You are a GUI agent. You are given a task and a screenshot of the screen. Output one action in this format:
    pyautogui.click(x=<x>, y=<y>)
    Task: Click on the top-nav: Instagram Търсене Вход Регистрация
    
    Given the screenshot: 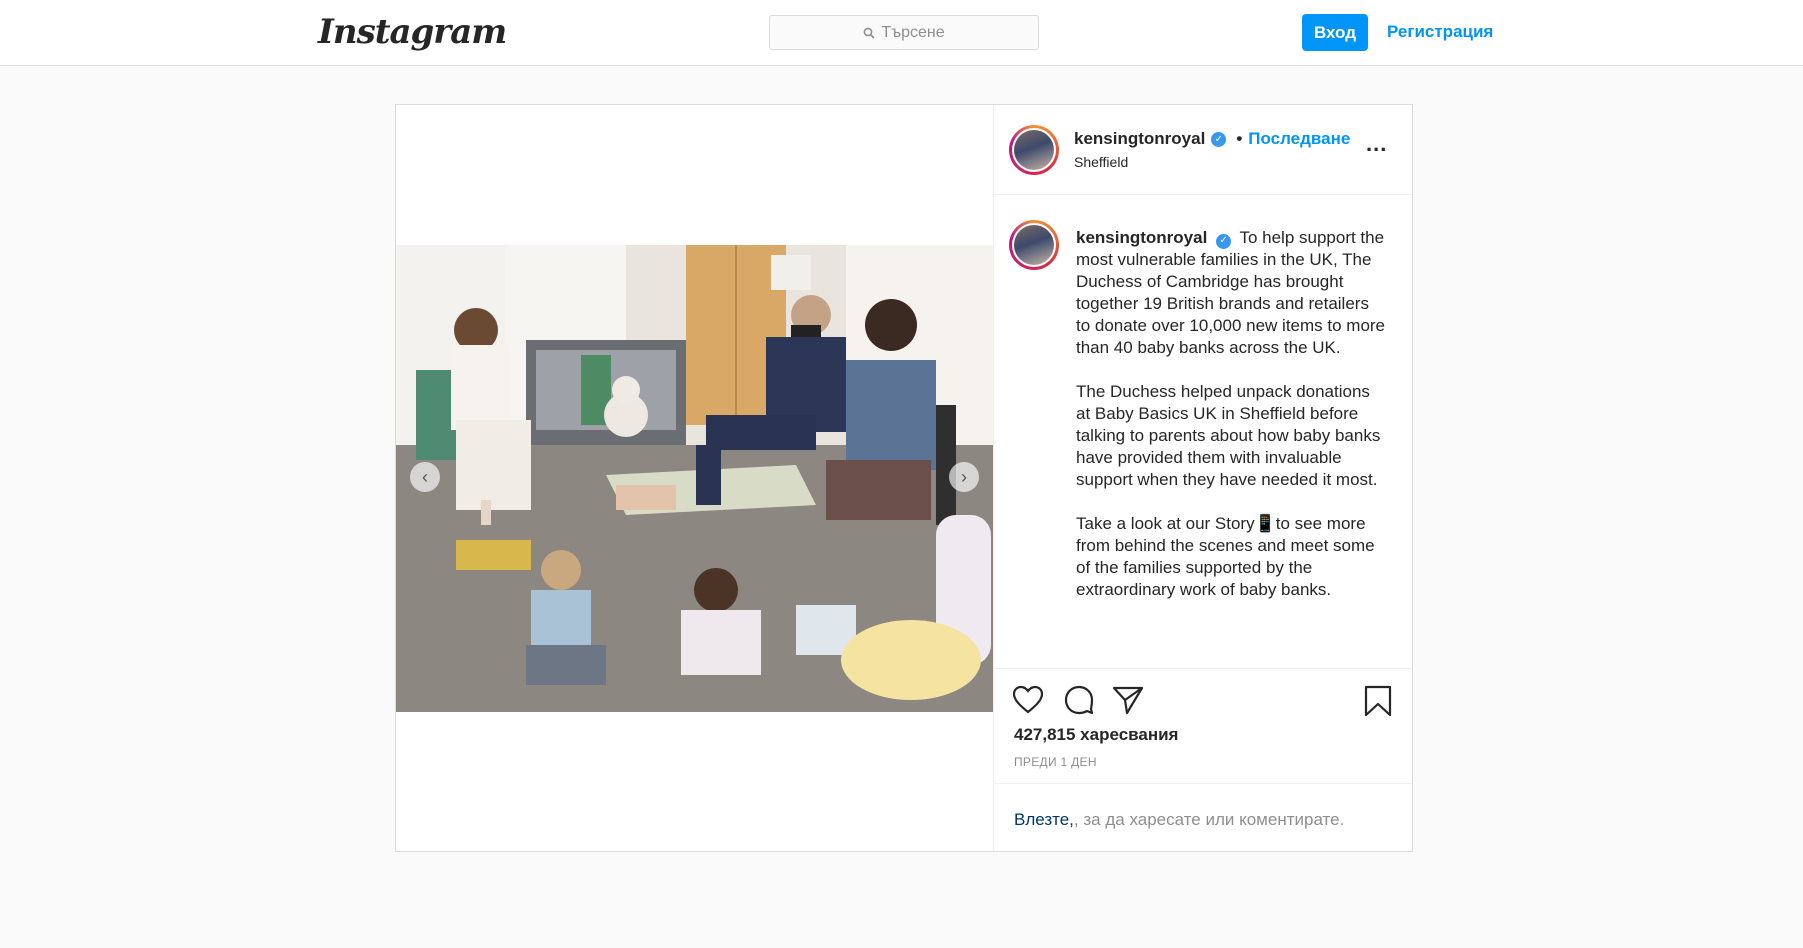 What is the action you would take?
    pyautogui.click(x=901, y=33)
    